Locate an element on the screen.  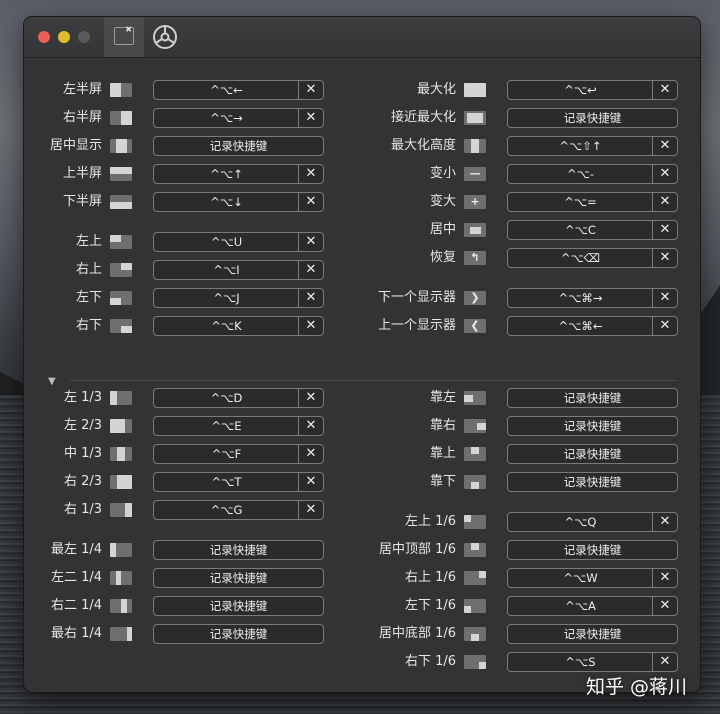
shortcut-row-sixth-bl: 左下 1/6 ^⌥A ✕ is located at coordinates (362, 606).